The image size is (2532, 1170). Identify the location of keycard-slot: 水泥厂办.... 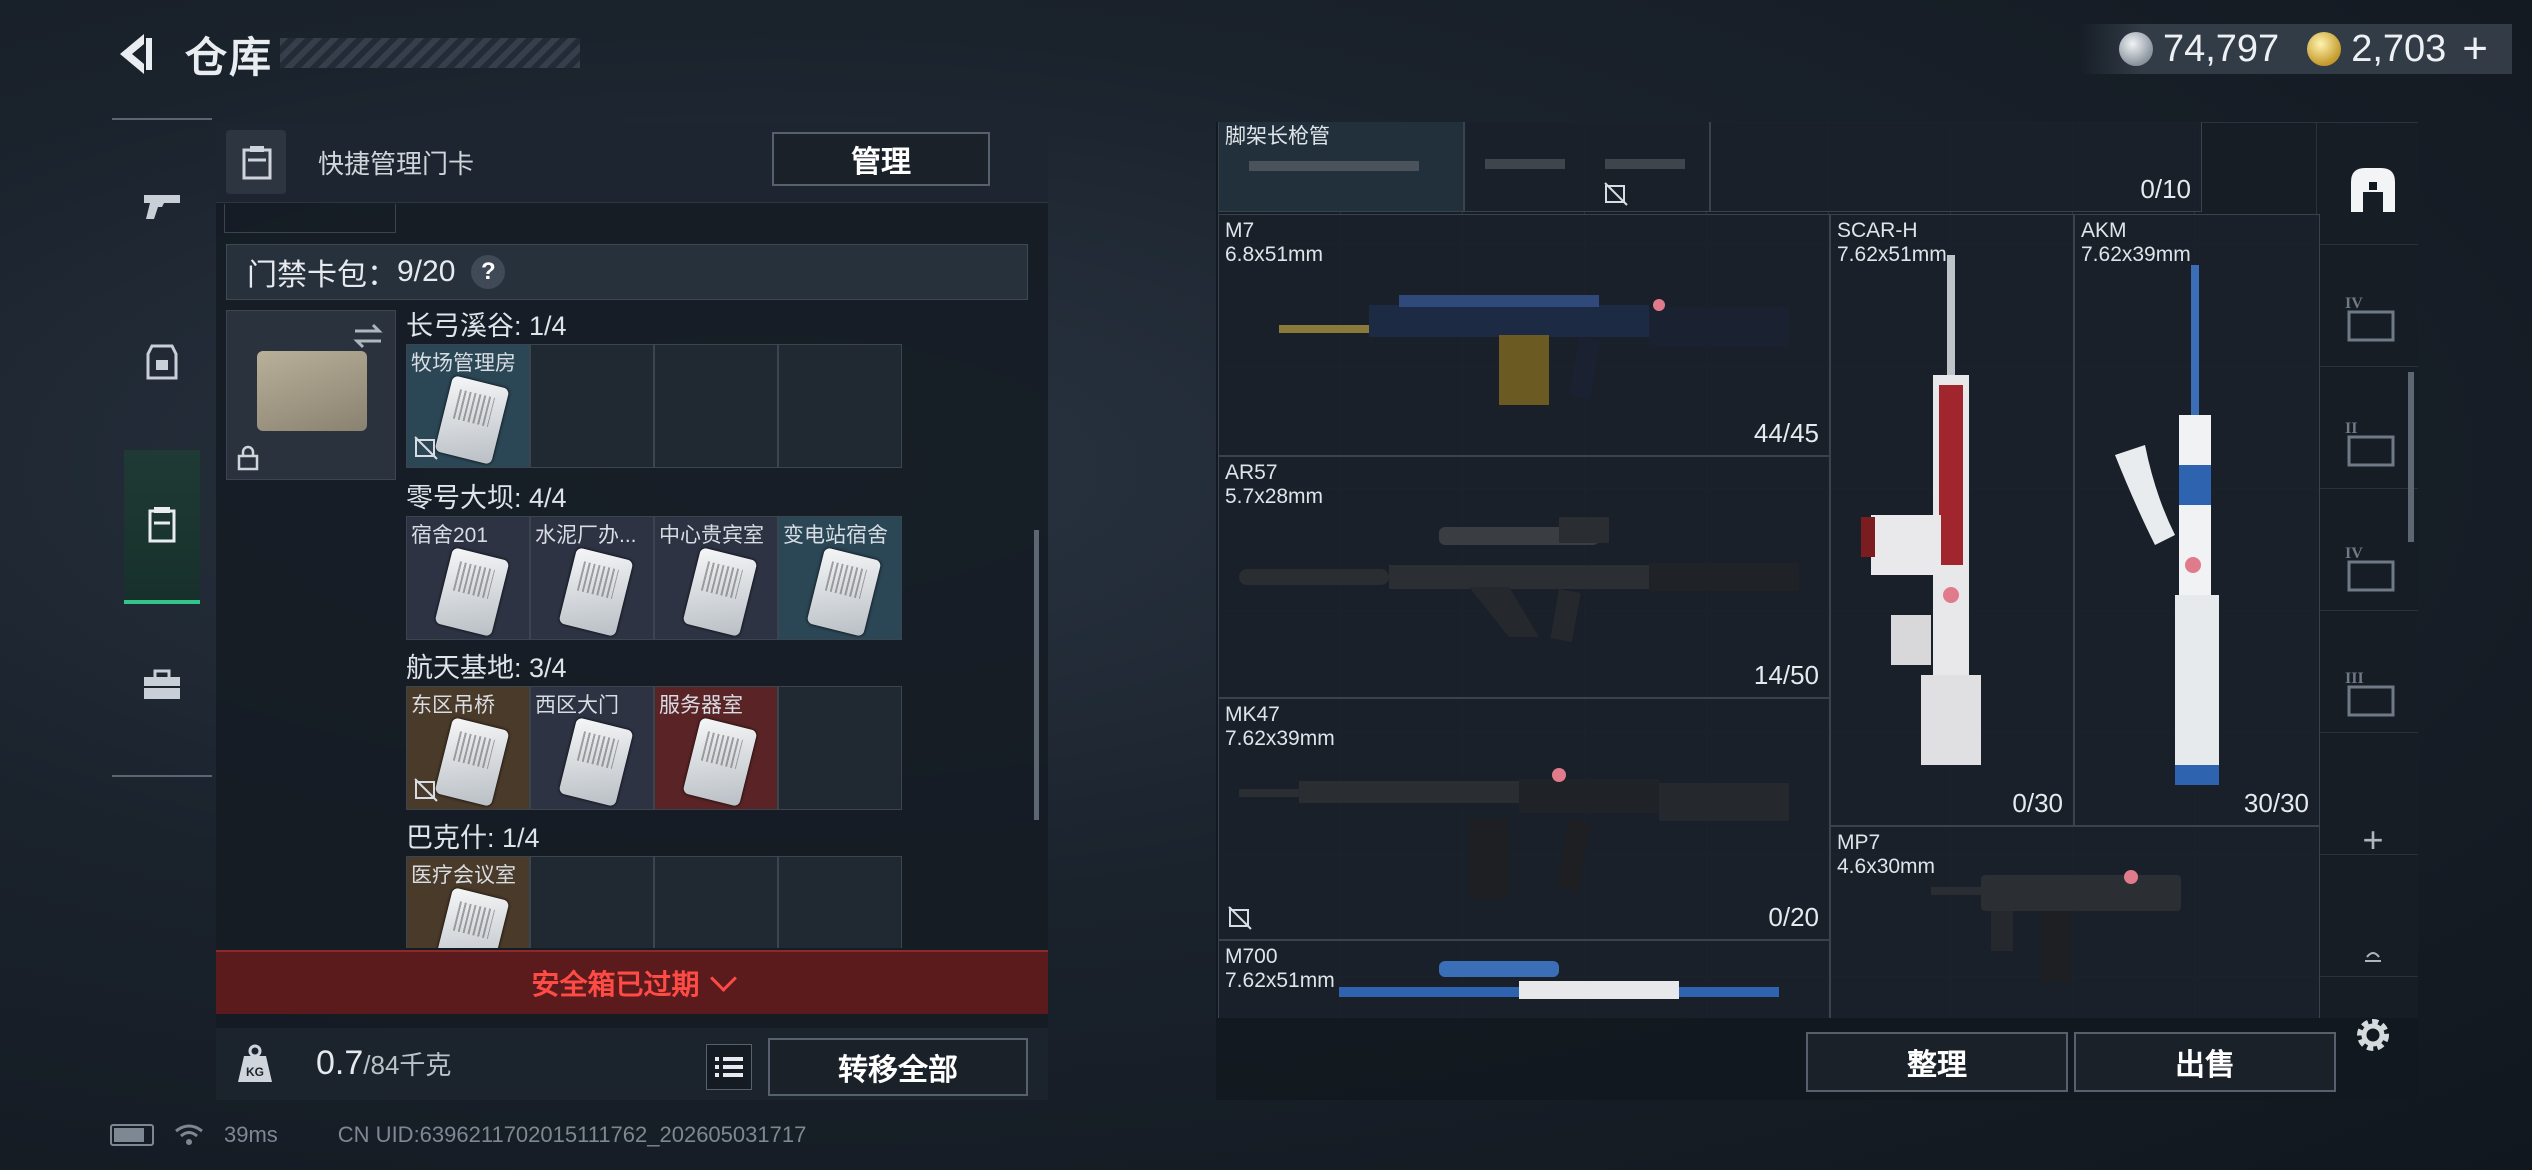
(592, 578).